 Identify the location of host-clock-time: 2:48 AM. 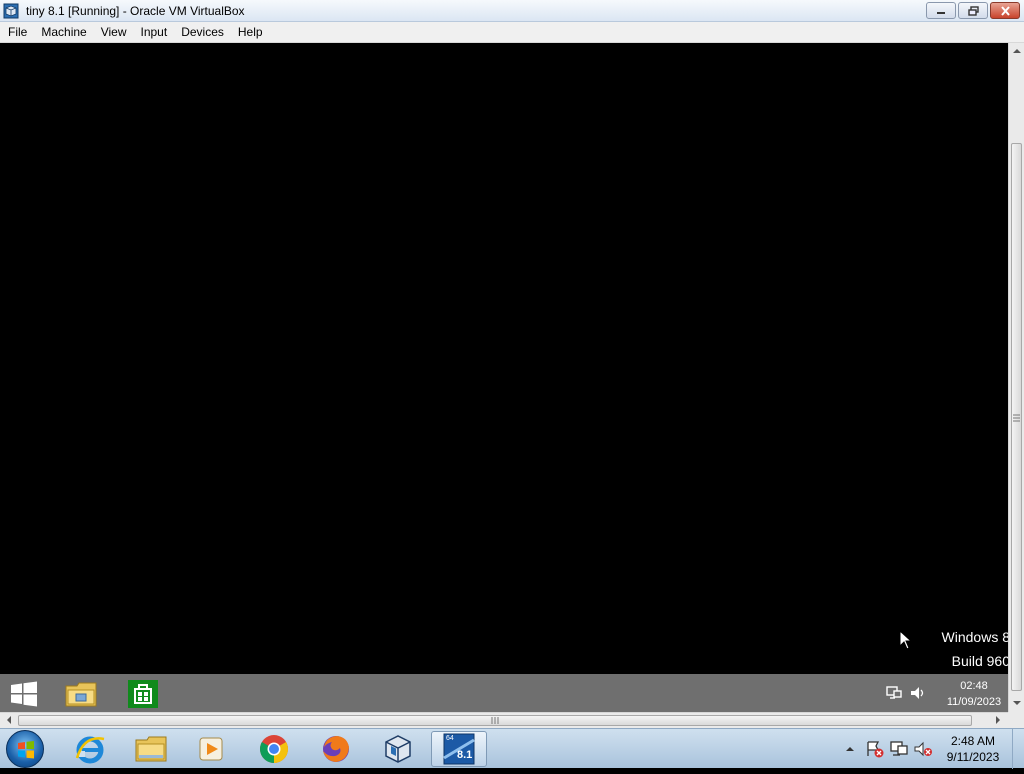
(973, 741).